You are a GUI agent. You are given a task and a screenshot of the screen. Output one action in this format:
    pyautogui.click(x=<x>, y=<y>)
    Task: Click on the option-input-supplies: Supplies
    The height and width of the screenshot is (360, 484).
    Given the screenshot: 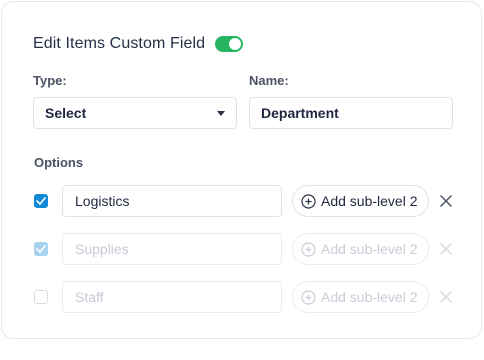 What is the action you would take?
    pyautogui.click(x=172, y=249)
    